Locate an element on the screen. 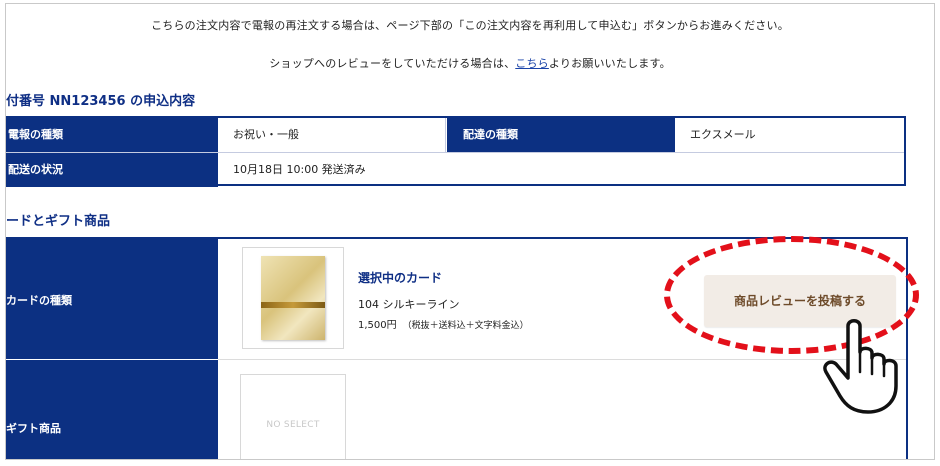 The image size is (940, 466). gift-placeholder: NO SELECT is located at coordinates (293, 425).